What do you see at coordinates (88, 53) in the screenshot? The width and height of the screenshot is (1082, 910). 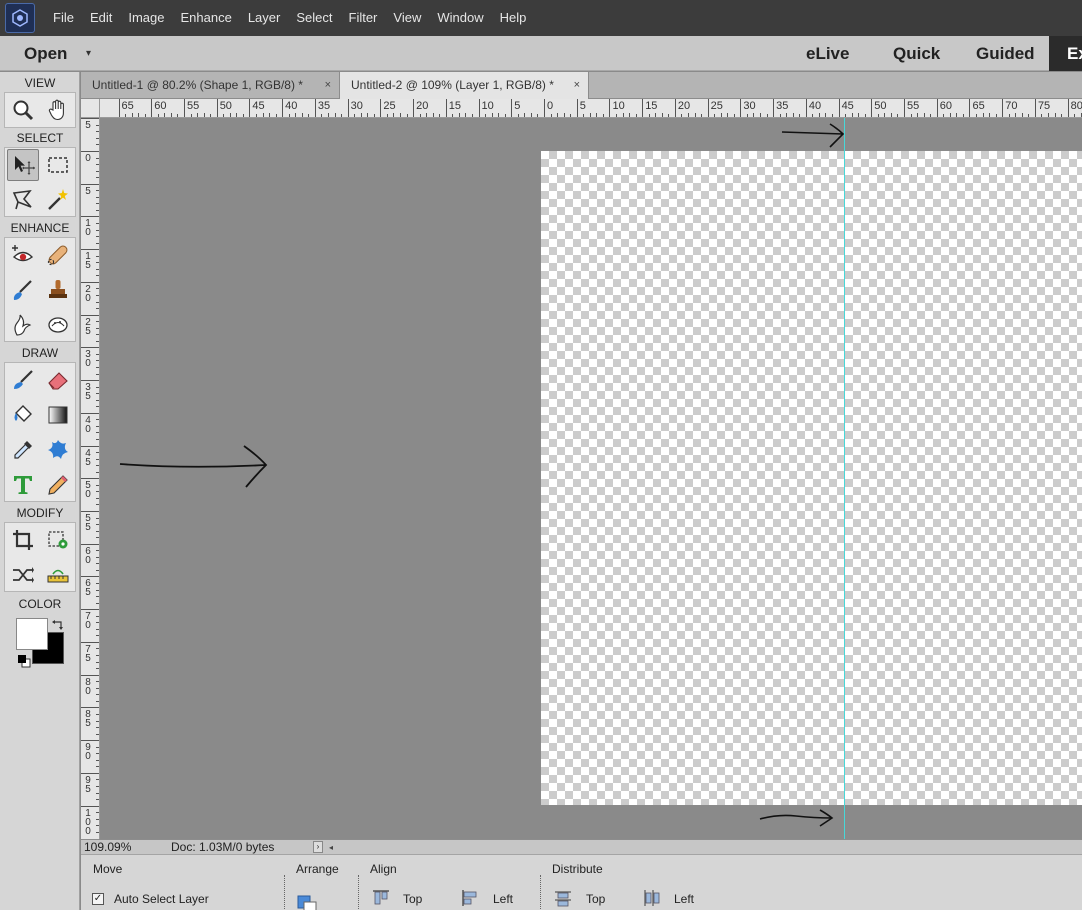 I see `open-dropdown-icon: ▾` at bounding box center [88, 53].